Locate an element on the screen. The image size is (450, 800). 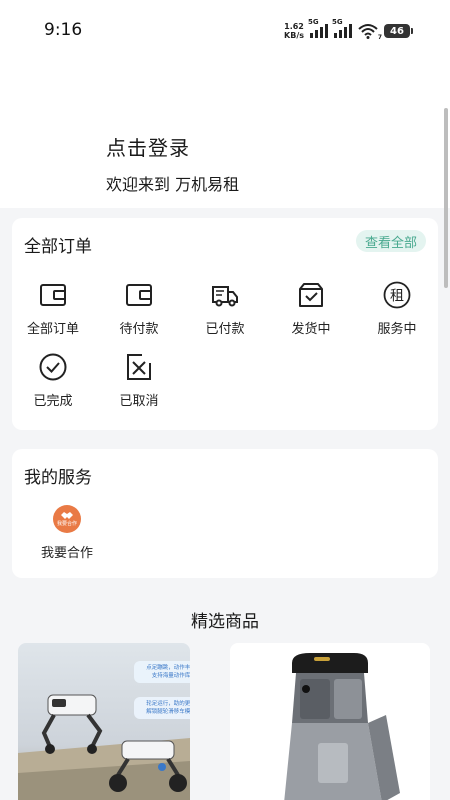
order-item-cancelled: 已取消 is located at coordinates (139, 380).